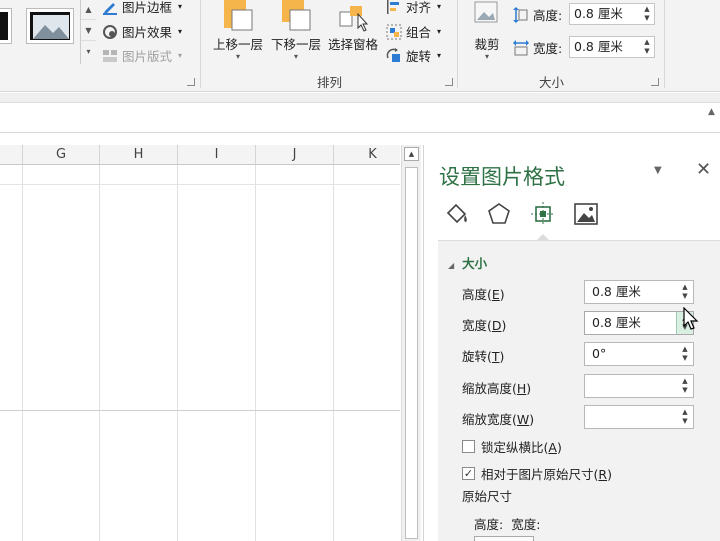 Image resolution: width=720 pixels, height=541 pixels. I want to click on crop-icon, so click(486, 12).